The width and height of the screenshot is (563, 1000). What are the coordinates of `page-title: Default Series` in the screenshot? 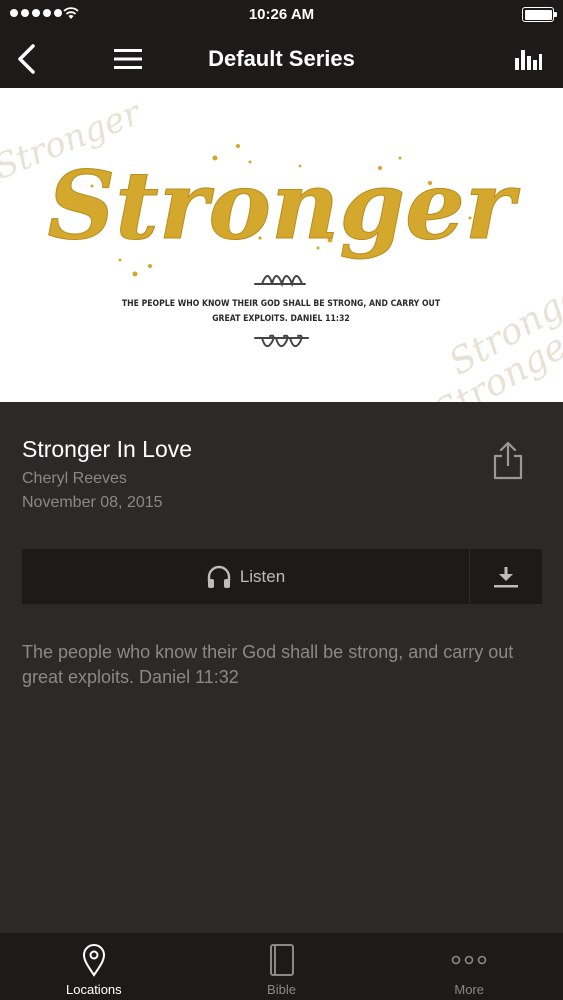 It's located at (281, 58).